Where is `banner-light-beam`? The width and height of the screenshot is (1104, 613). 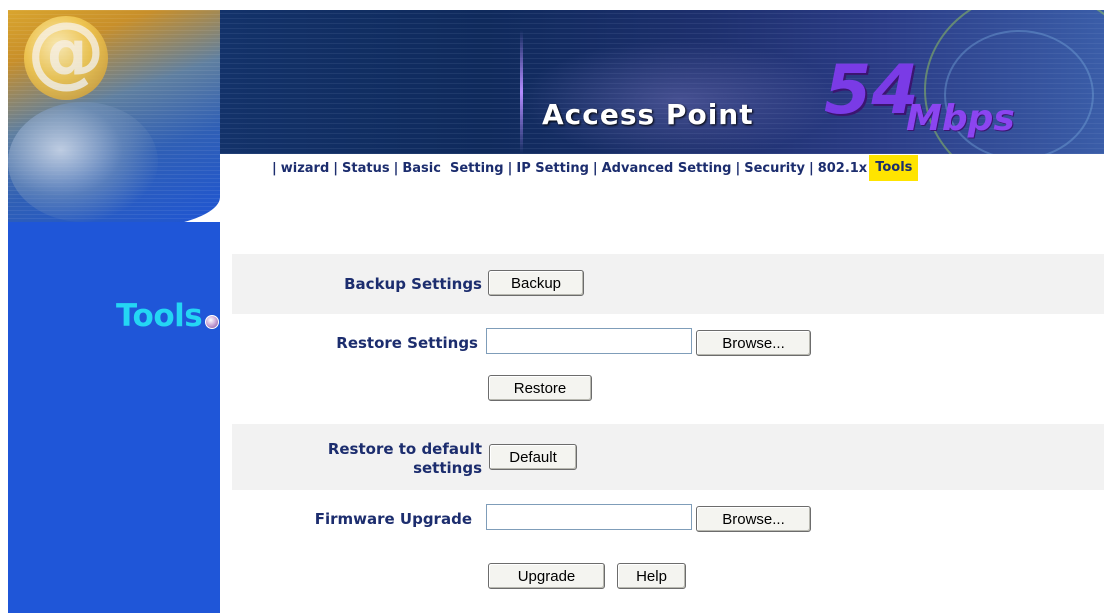 banner-light-beam is located at coordinates (521, 92).